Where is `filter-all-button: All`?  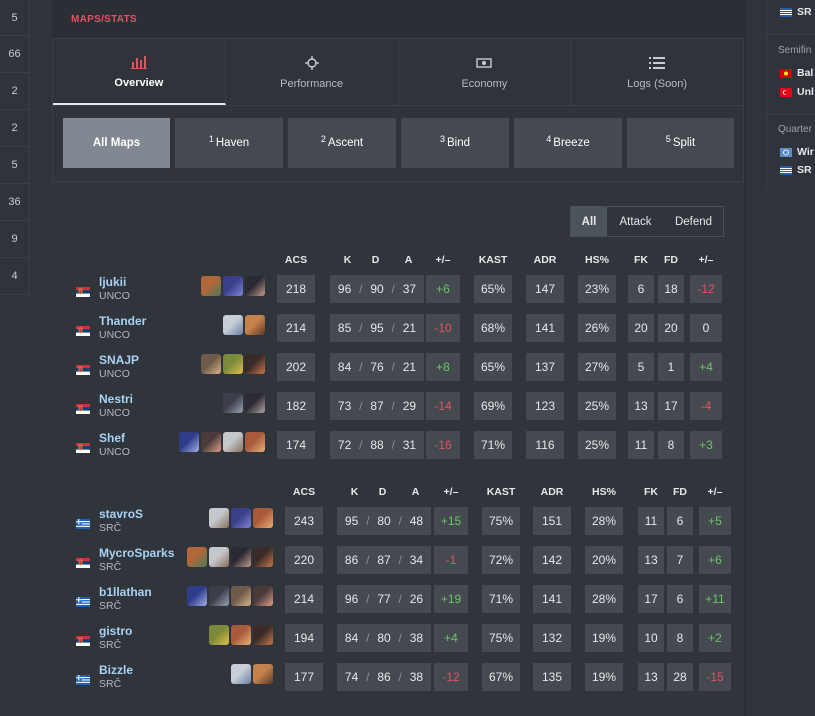 filter-all-button: All is located at coordinates (589, 221).